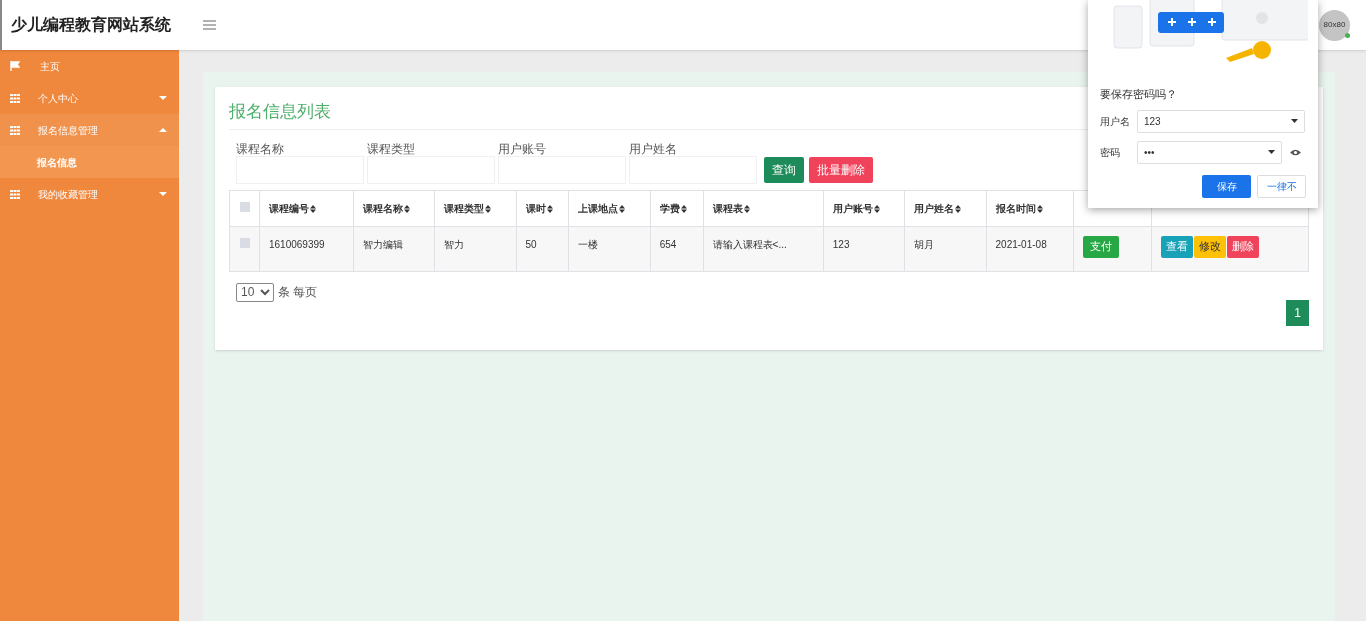 The width and height of the screenshot is (1366, 621). What do you see at coordinates (1030, 248) in the screenshot?
I see `table-cell: 2021-01-08` at bounding box center [1030, 248].